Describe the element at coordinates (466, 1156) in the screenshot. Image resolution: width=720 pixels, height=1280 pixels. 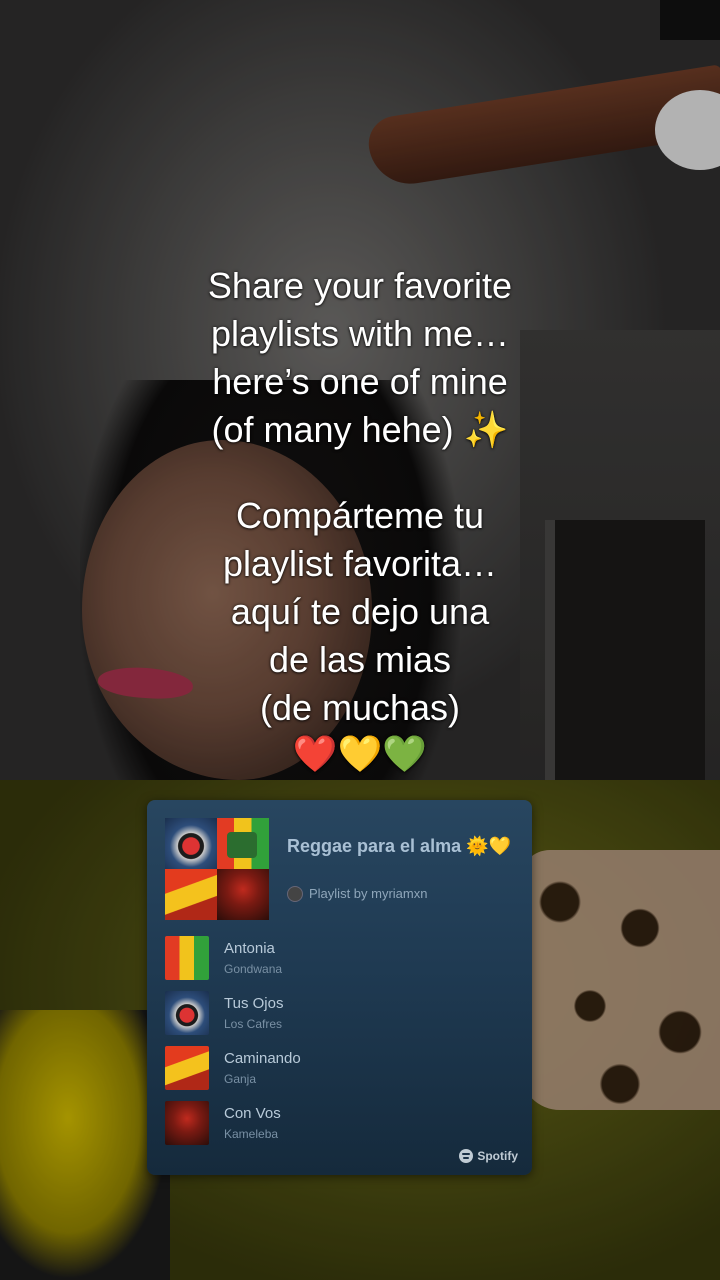
I see `spotify-icon` at that location.